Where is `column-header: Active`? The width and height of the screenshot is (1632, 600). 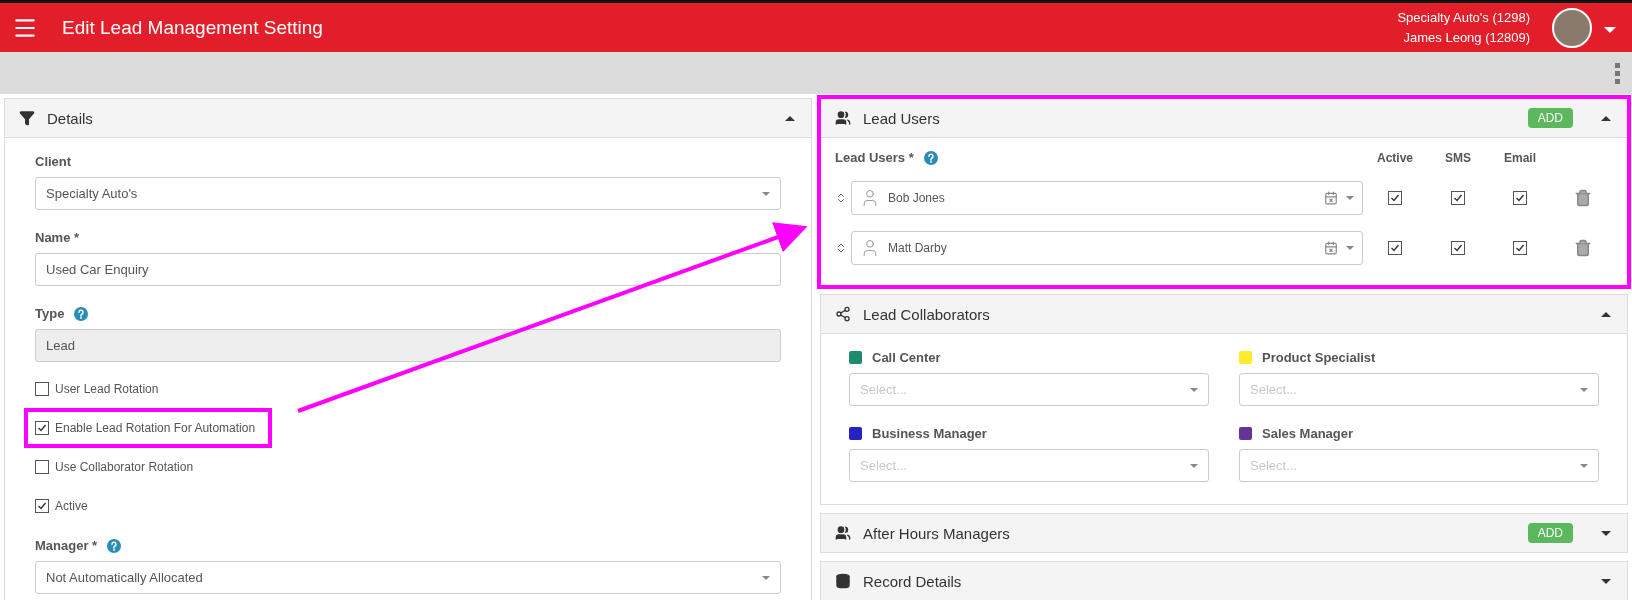
column-header: Active is located at coordinates (1395, 157).